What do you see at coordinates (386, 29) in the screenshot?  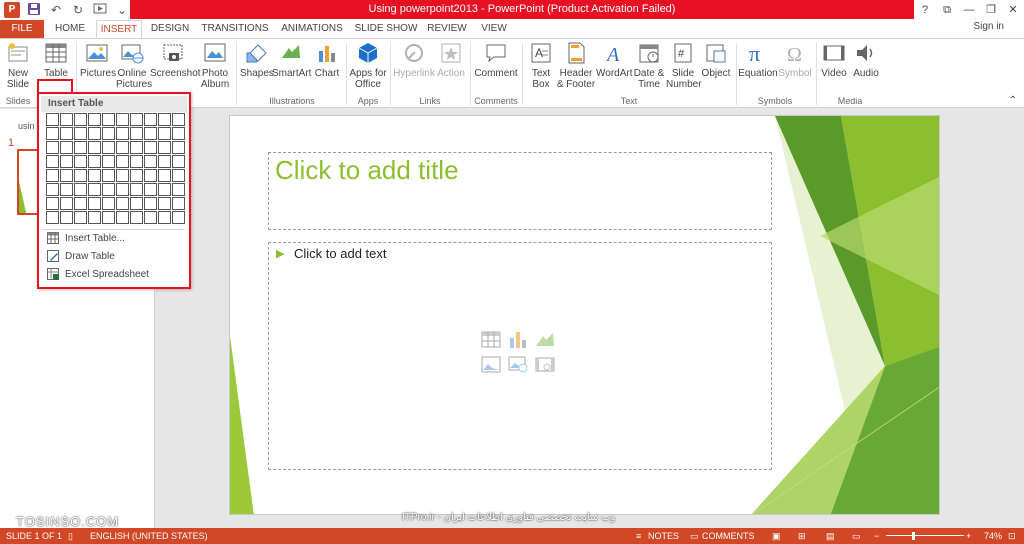 I see `tab-slide-show: SLIDE SHOW` at bounding box center [386, 29].